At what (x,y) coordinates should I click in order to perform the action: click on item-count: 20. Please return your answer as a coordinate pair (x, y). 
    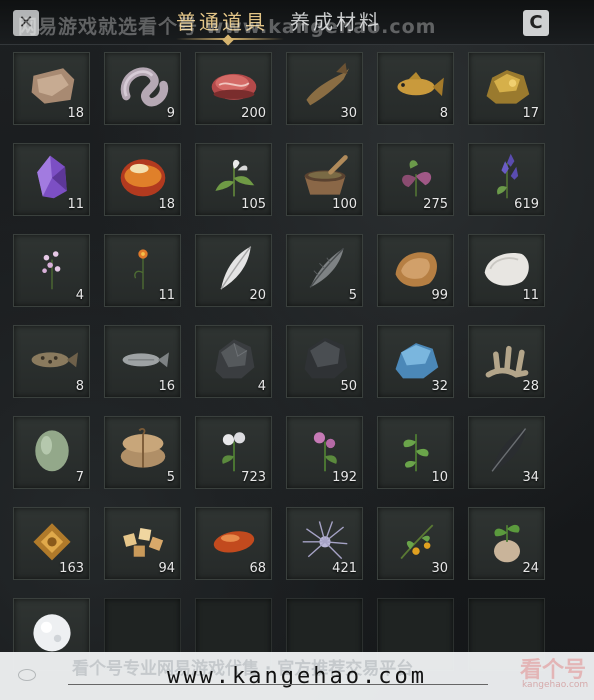
    Looking at the image, I should click on (257, 295).